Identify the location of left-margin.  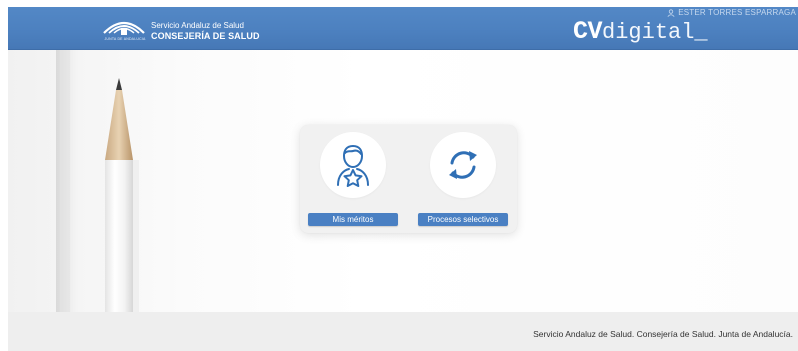
(4, 175).